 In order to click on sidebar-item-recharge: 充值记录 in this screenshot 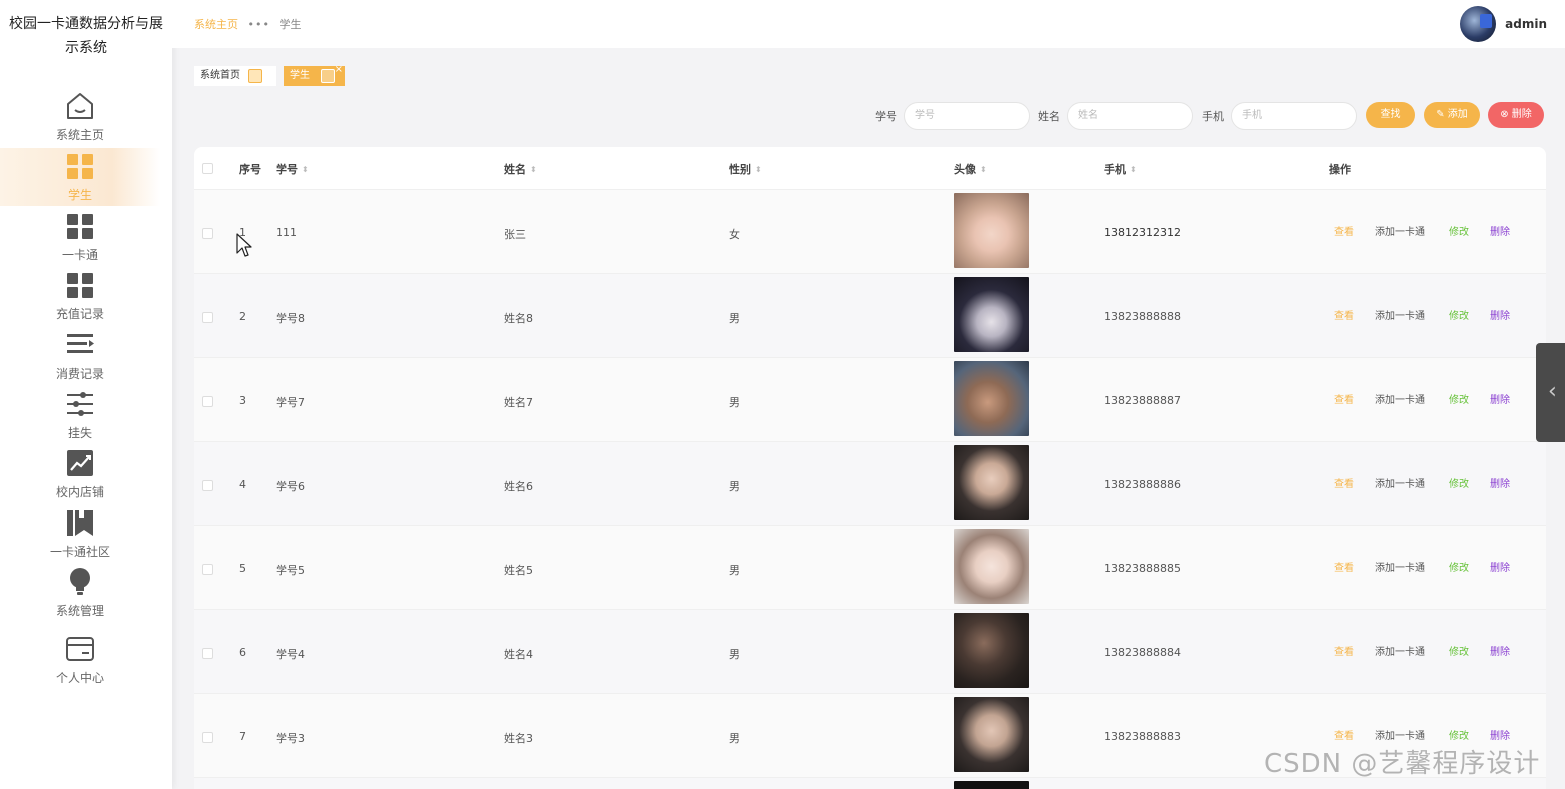, I will do `click(80, 296)`.